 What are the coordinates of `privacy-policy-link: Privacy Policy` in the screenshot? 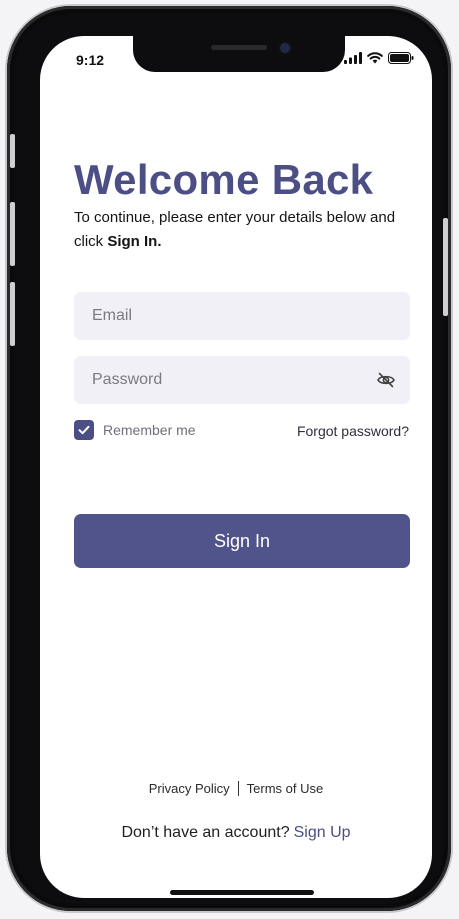 It's located at (189, 788).